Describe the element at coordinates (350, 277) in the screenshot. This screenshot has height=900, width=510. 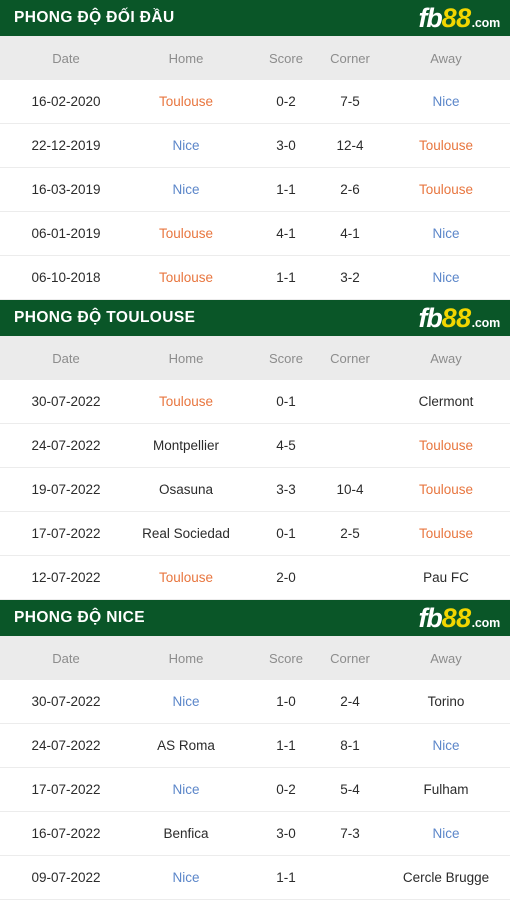
I see `corner-count: 3-2` at that location.